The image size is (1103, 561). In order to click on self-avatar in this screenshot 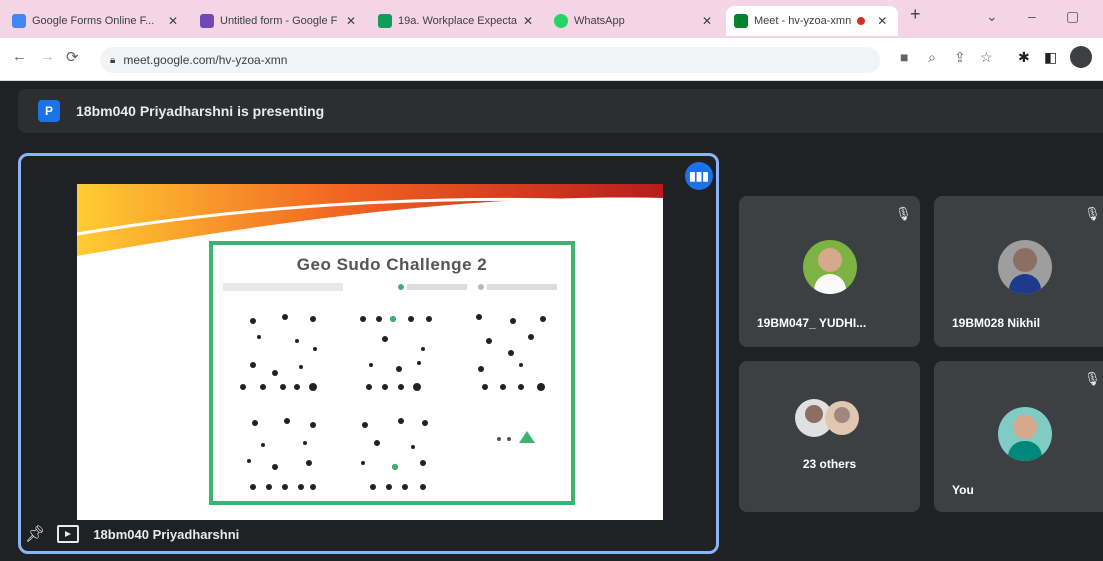, I will do `click(1025, 434)`.